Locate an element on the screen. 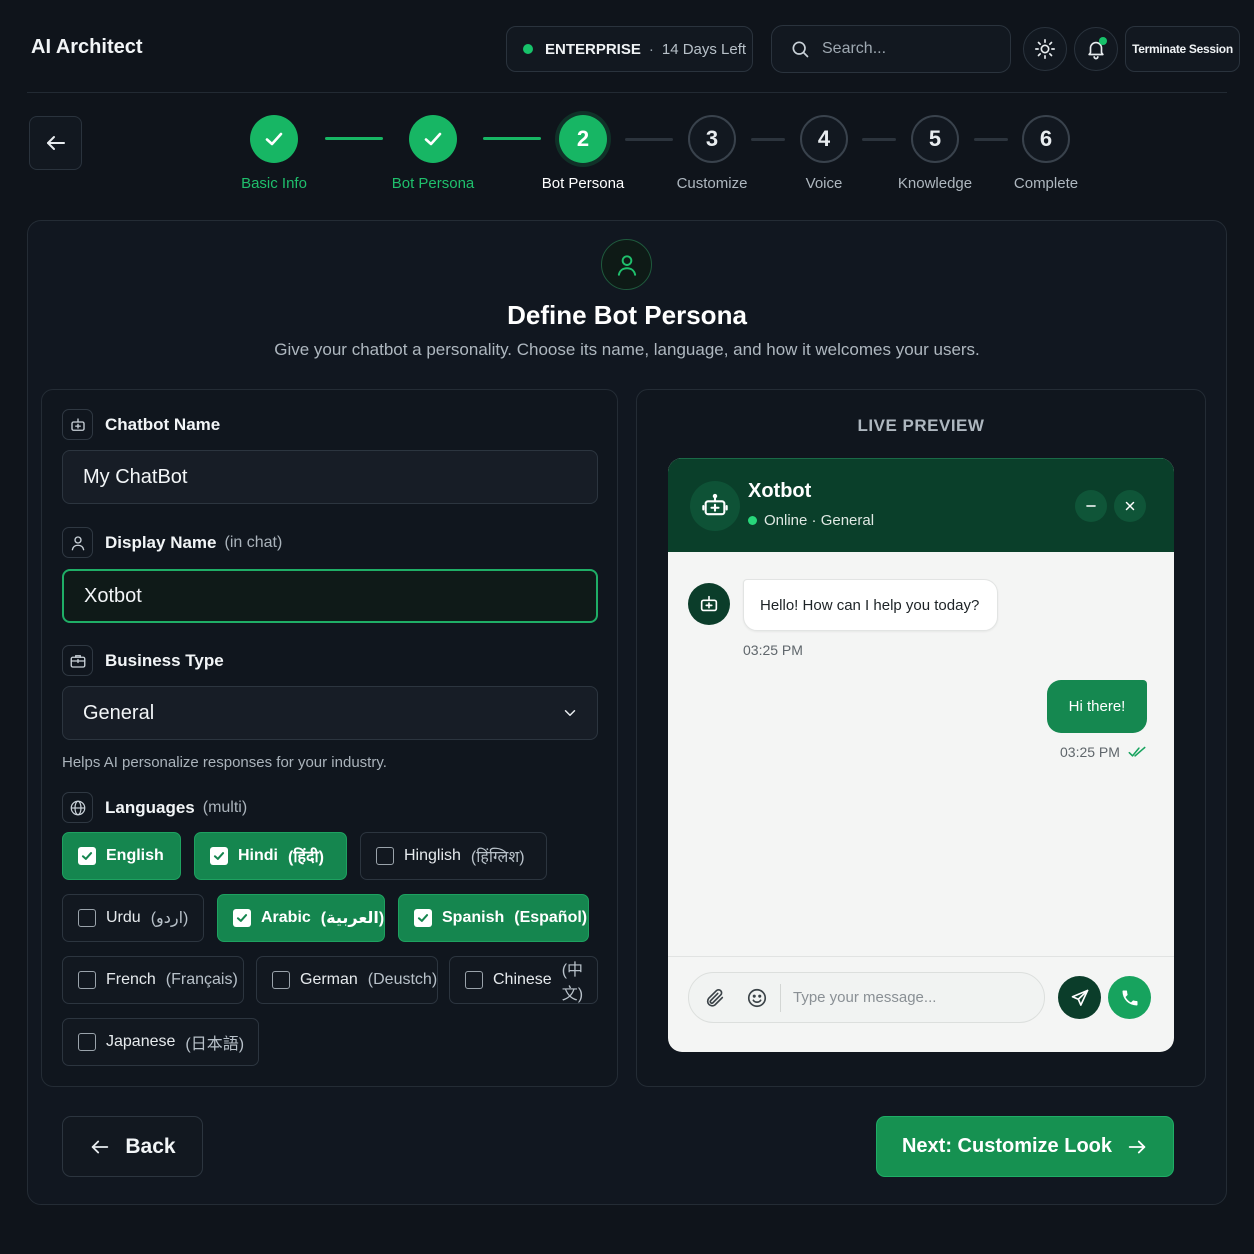  business-type-select: General is located at coordinates (330, 713).